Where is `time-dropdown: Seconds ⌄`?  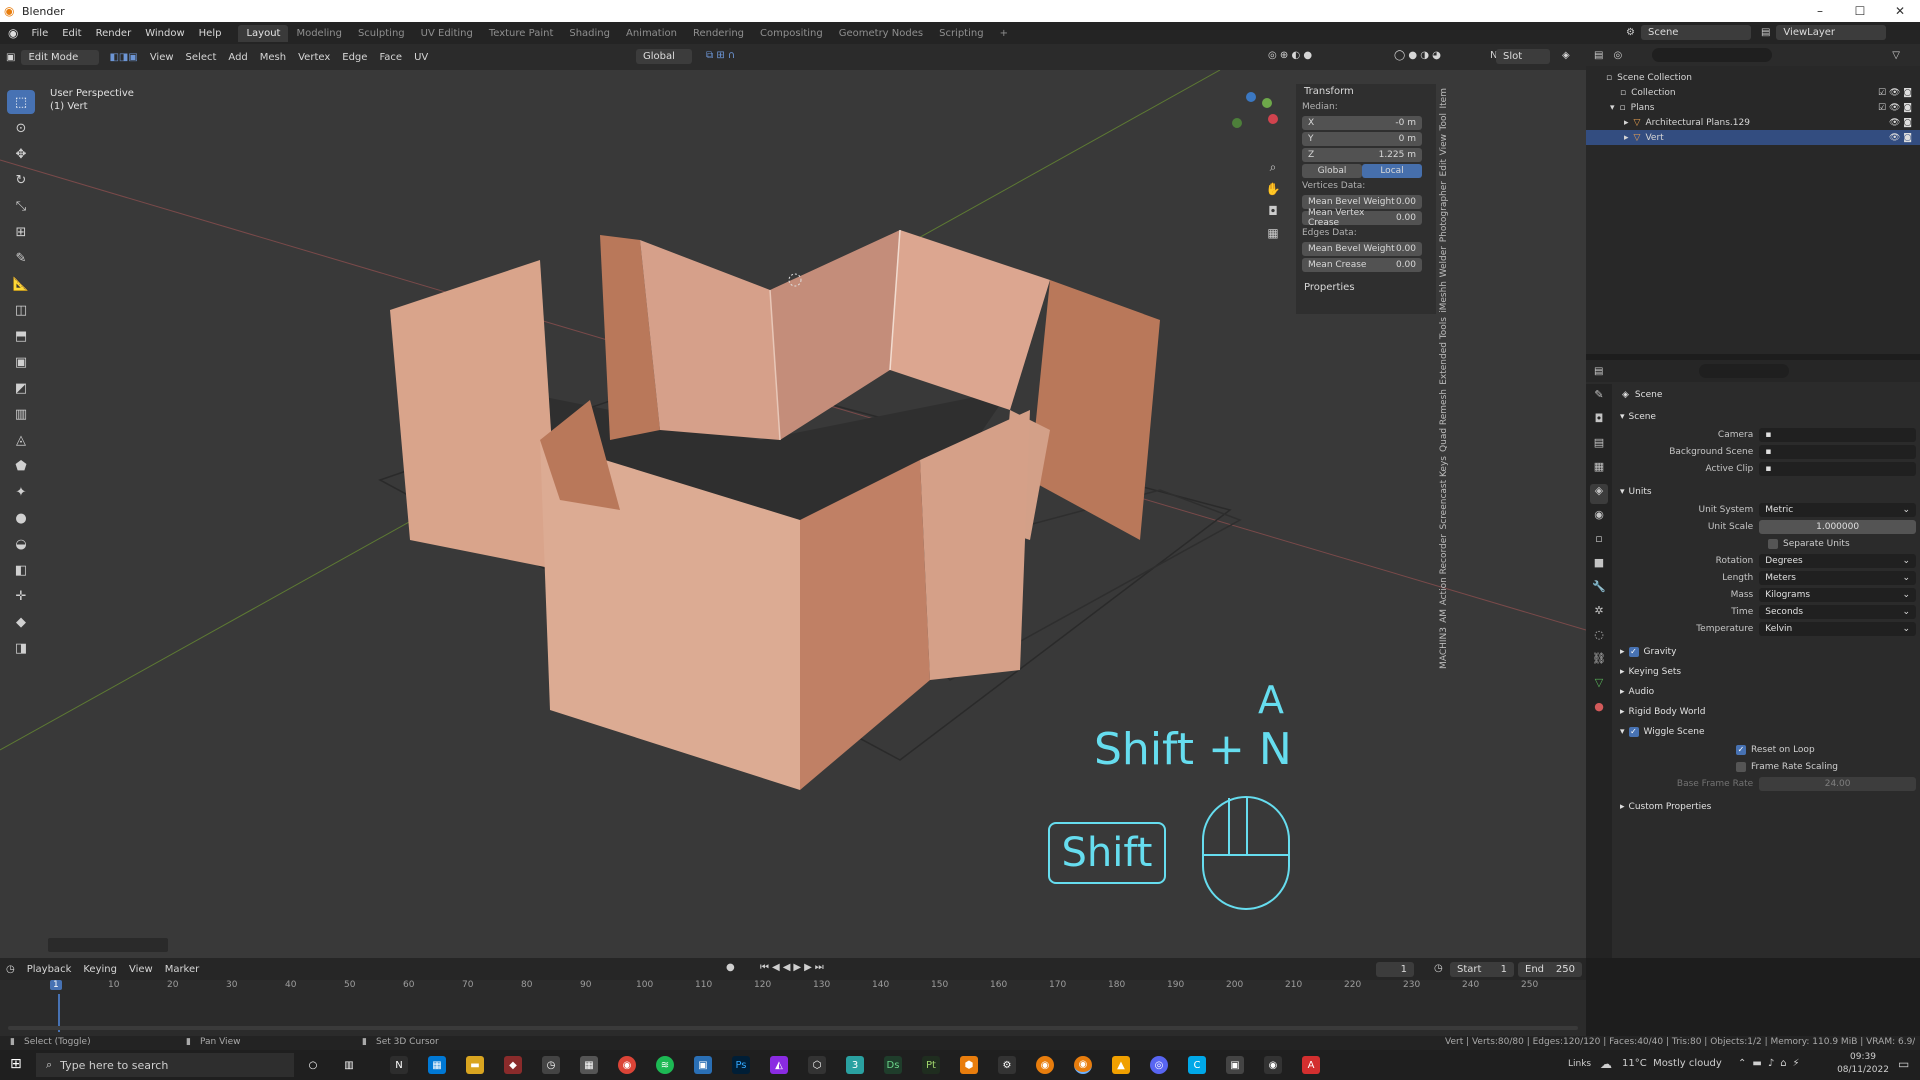
time-dropdown: Seconds ⌄ is located at coordinates (1837, 611).